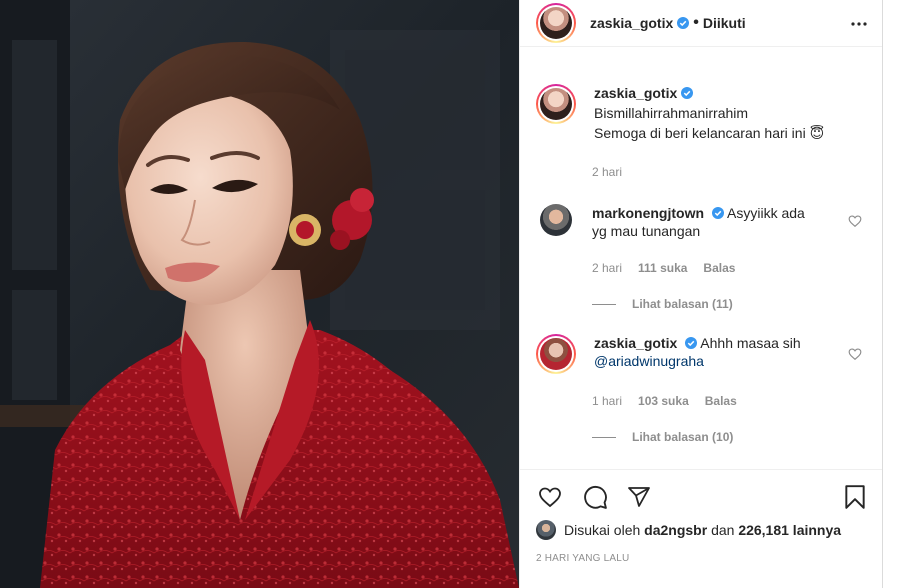  I want to click on caption-time: 2 hari, so click(607, 172).